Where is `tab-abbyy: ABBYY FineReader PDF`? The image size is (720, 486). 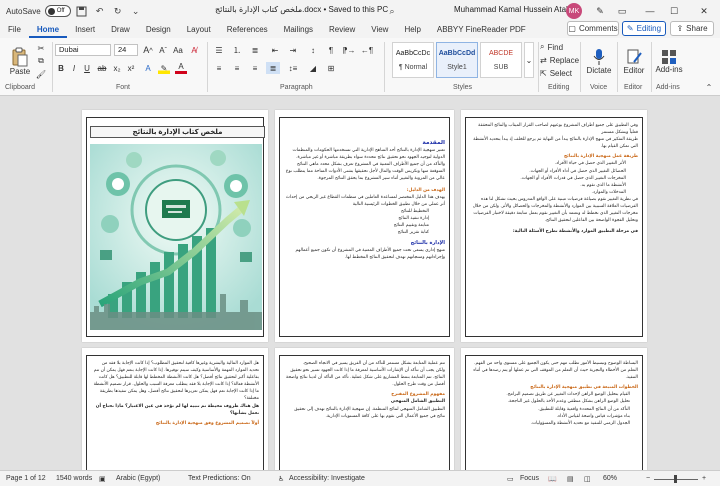 tab-abbyy: ABBYY FineReader PDF is located at coordinates (481, 30).